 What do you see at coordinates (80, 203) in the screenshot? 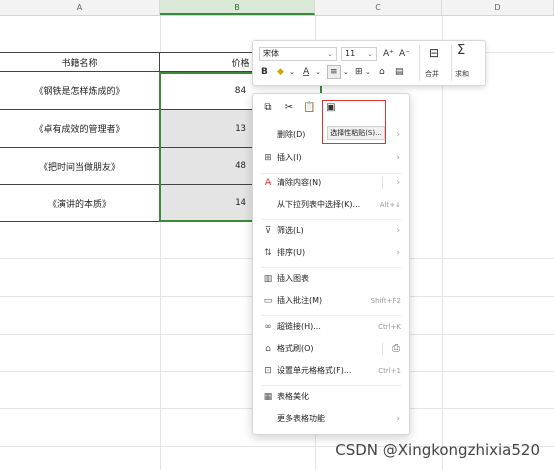
I see `table-row-name: 《演讲的本质》` at bounding box center [80, 203].